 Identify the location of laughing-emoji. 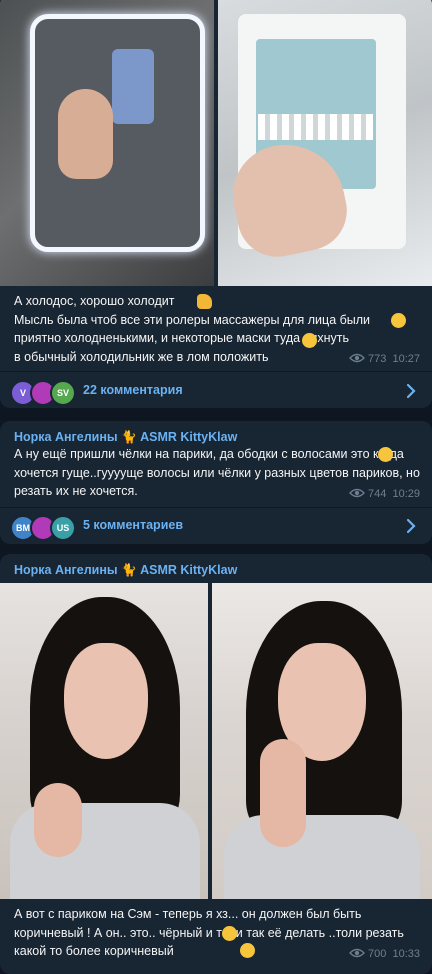
(309, 340).